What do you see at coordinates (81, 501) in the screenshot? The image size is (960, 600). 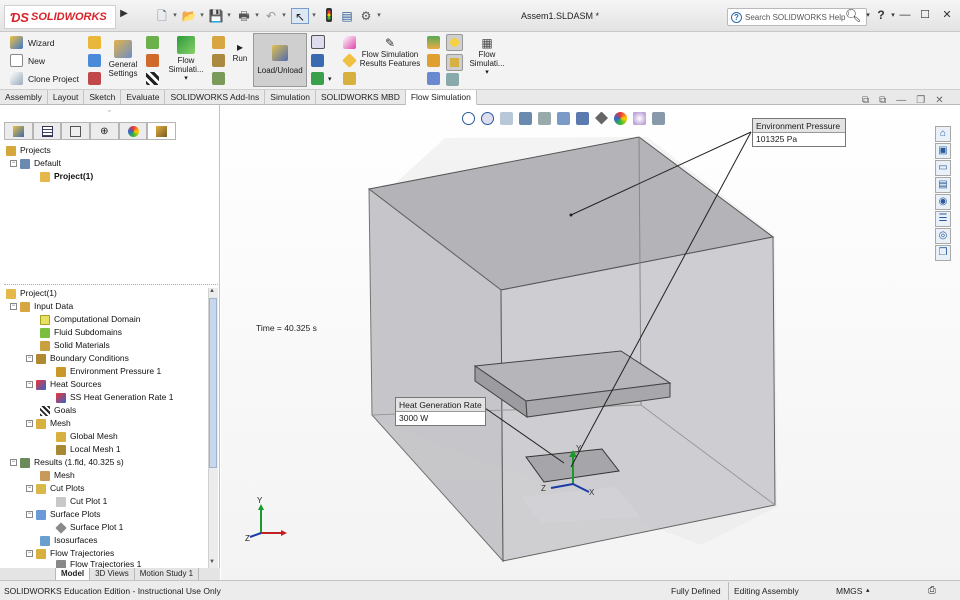 I see `tree-cut-plot1: Cut Plot 1` at bounding box center [81, 501].